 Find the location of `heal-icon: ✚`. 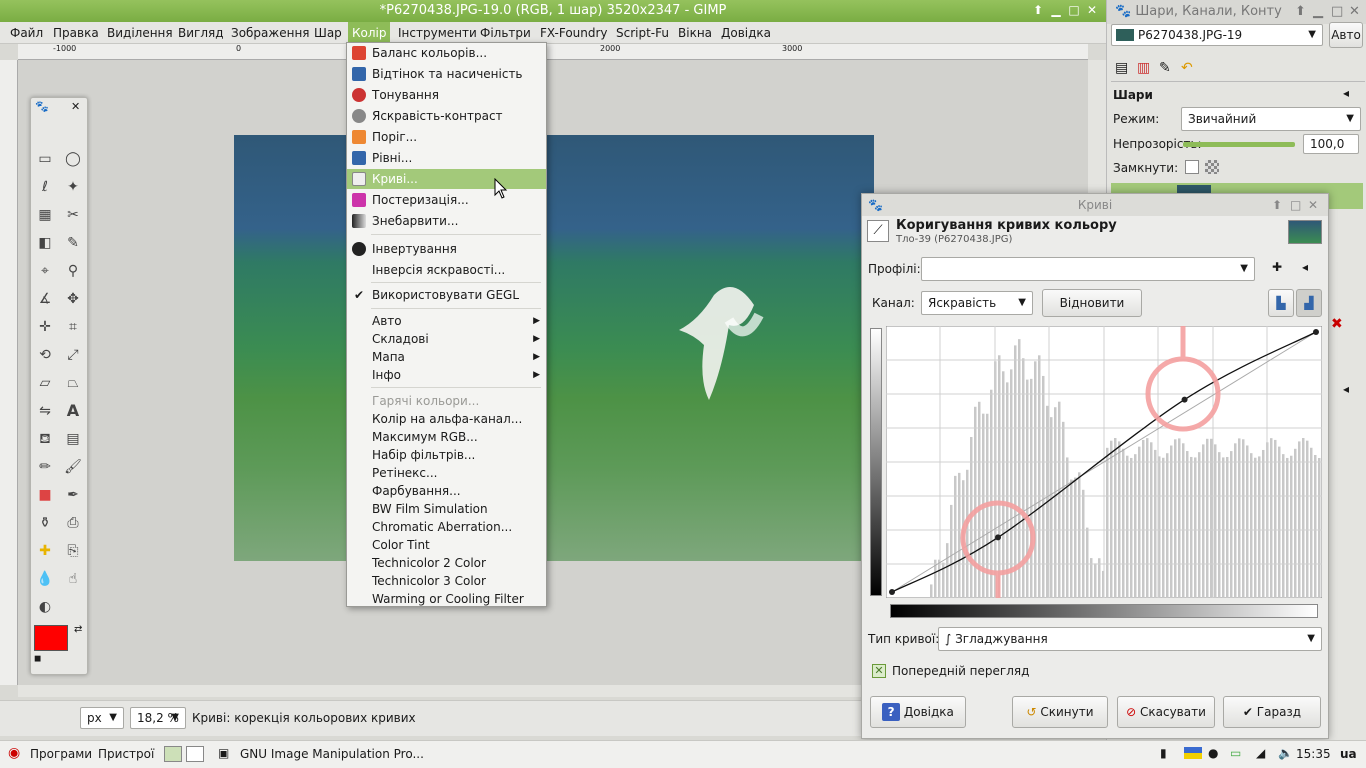

heal-icon: ✚ is located at coordinates (45, 551).